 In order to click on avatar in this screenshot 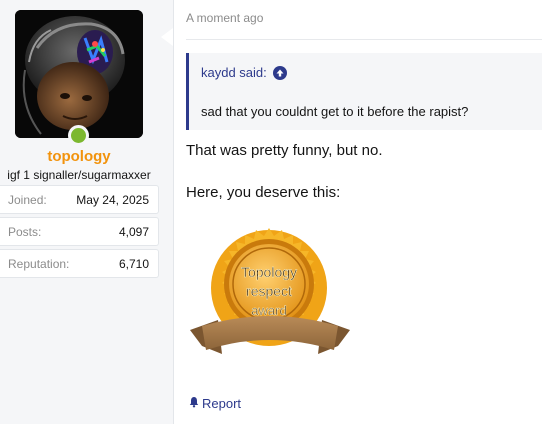, I will do `click(79, 74)`.